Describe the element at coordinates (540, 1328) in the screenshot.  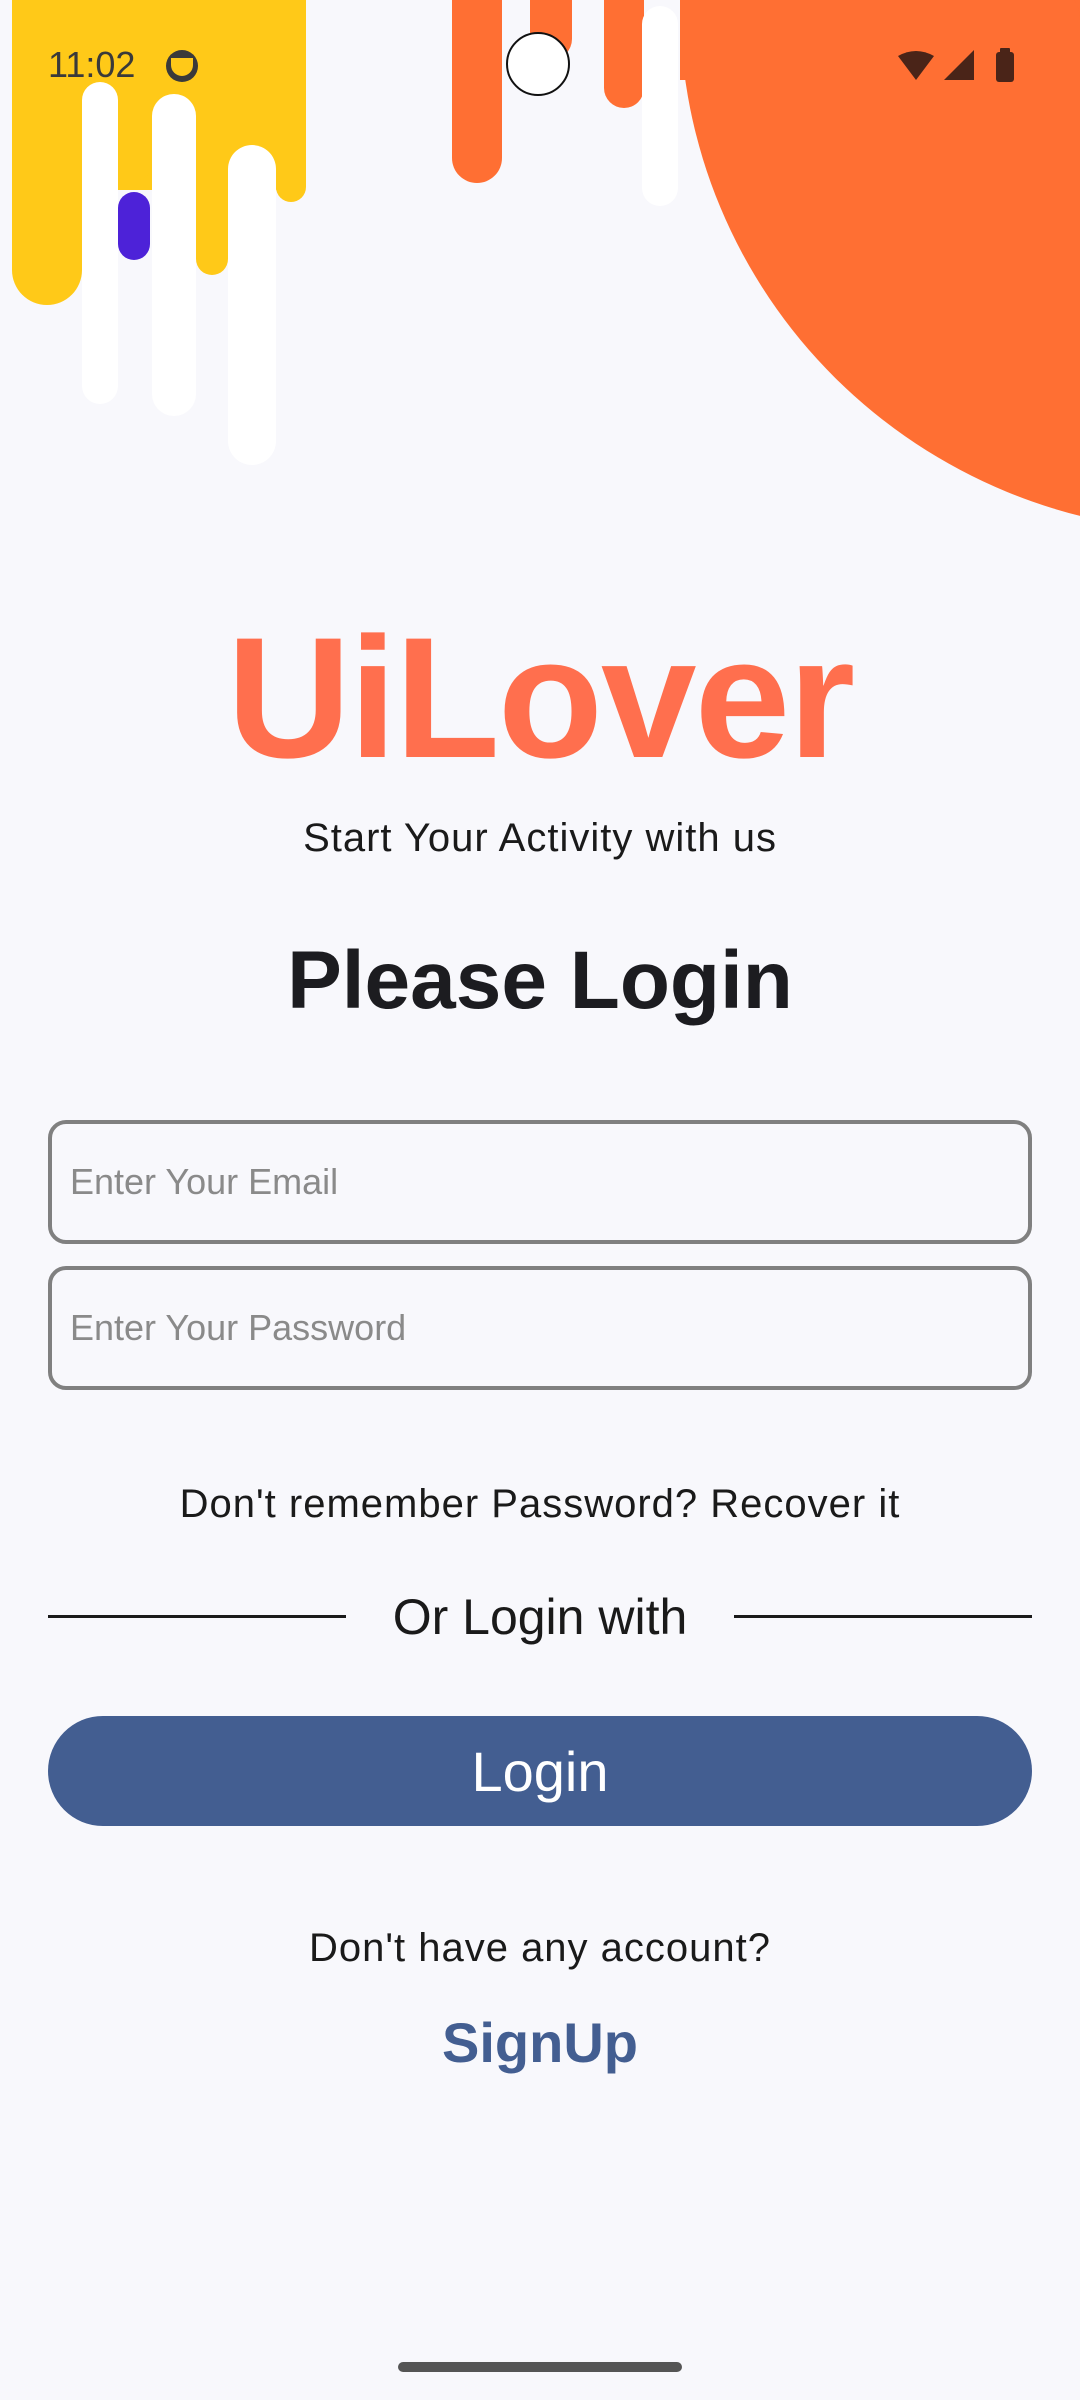
I see `password-field` at that location.